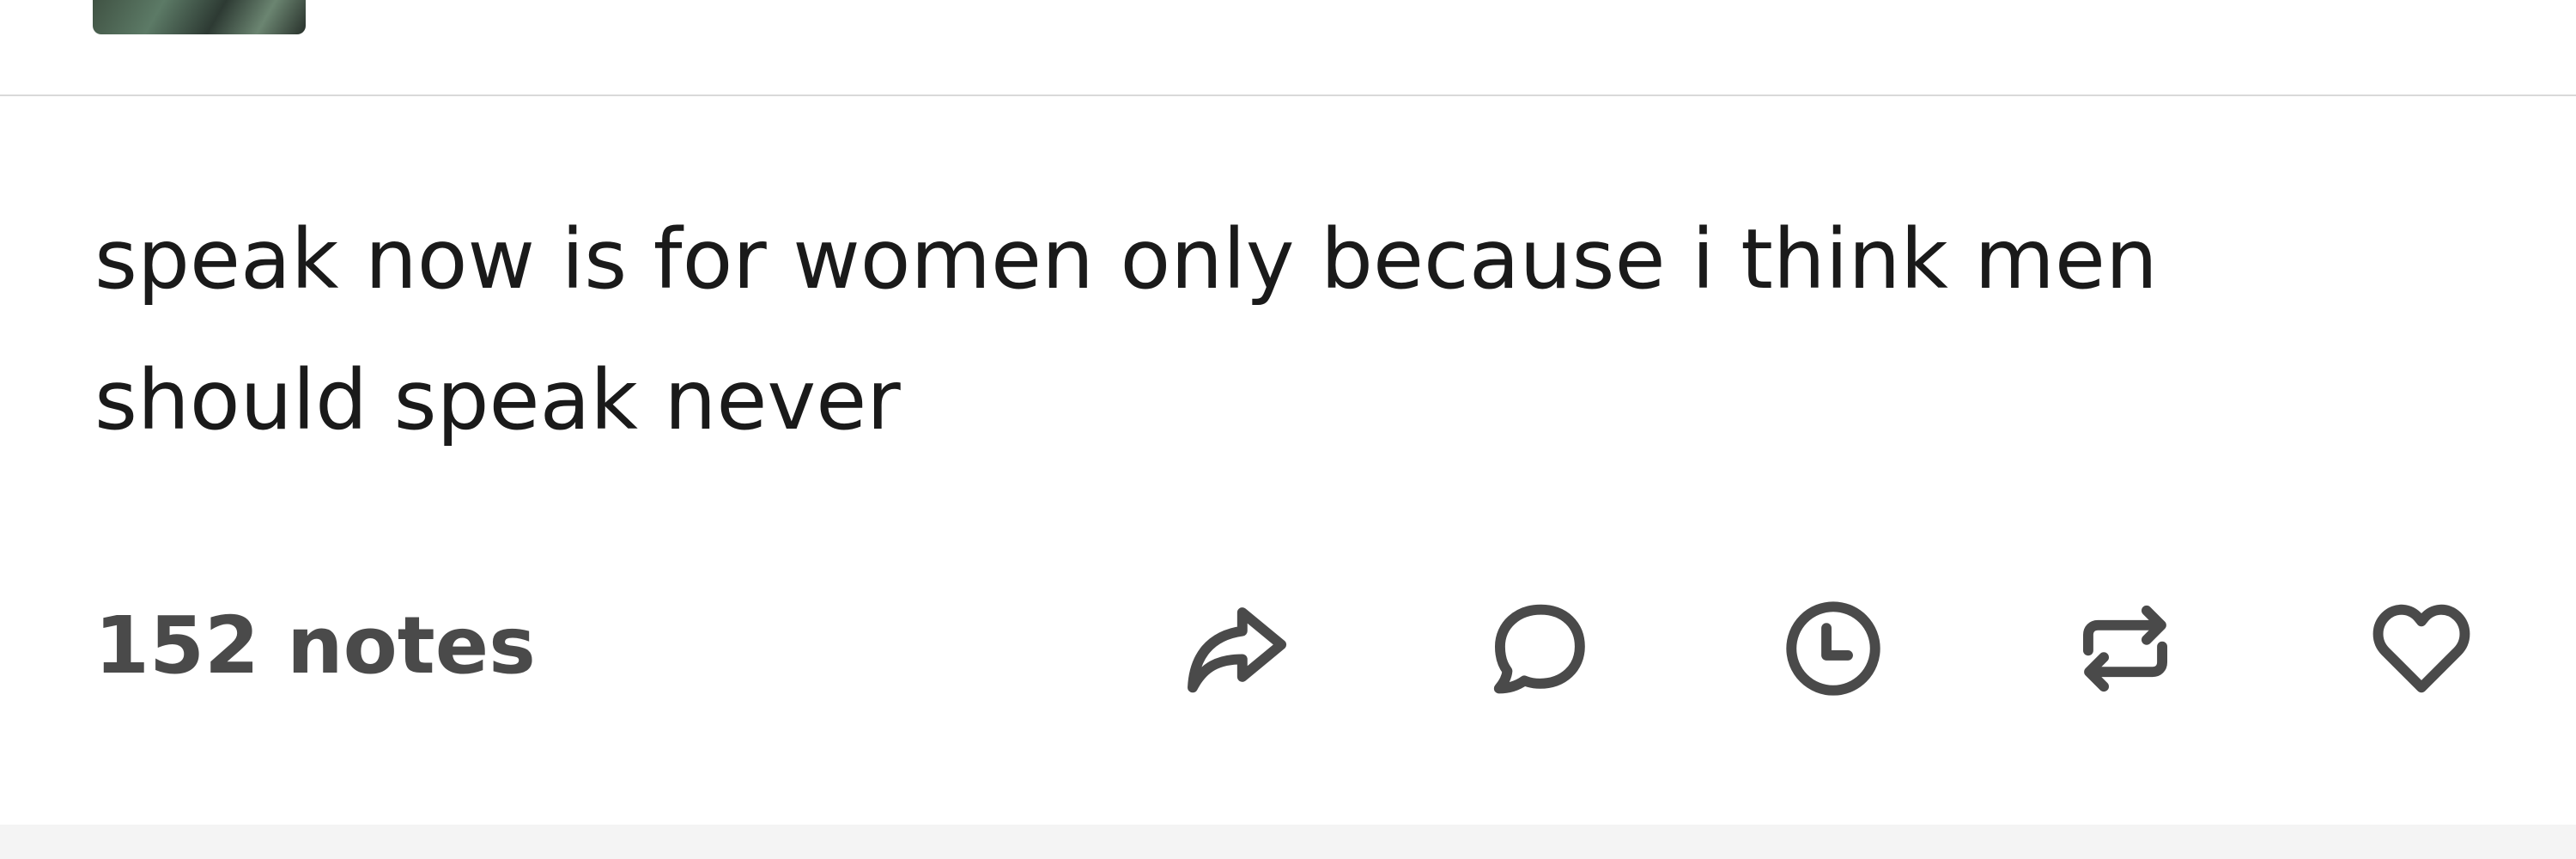 The height and width of the screenshot is (859, 2576). I want to click on queue-button, so click(1834, 648).